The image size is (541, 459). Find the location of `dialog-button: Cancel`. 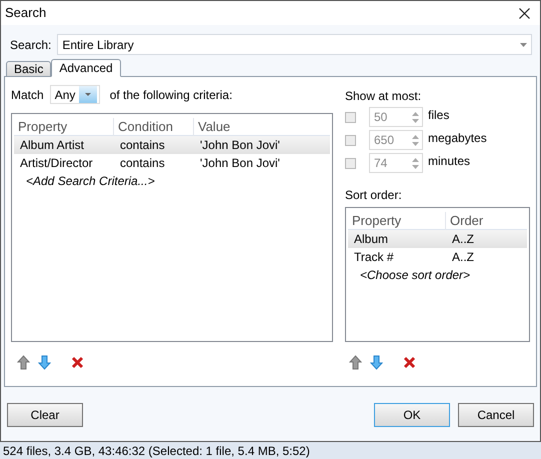

dialog-button: Cancel is located at coordinates (496, 415).